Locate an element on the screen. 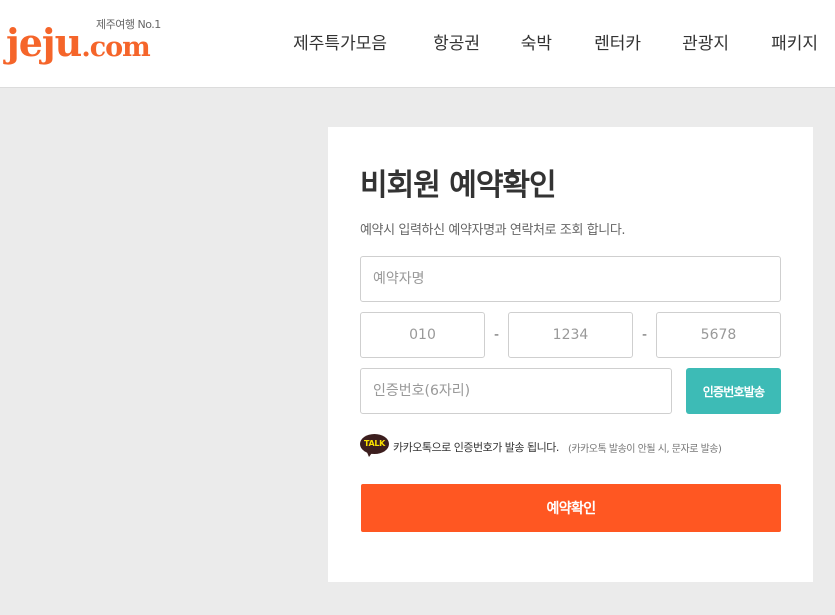  send-verification-code-button: 인증번호발송 is located at coordinates (733, 391).